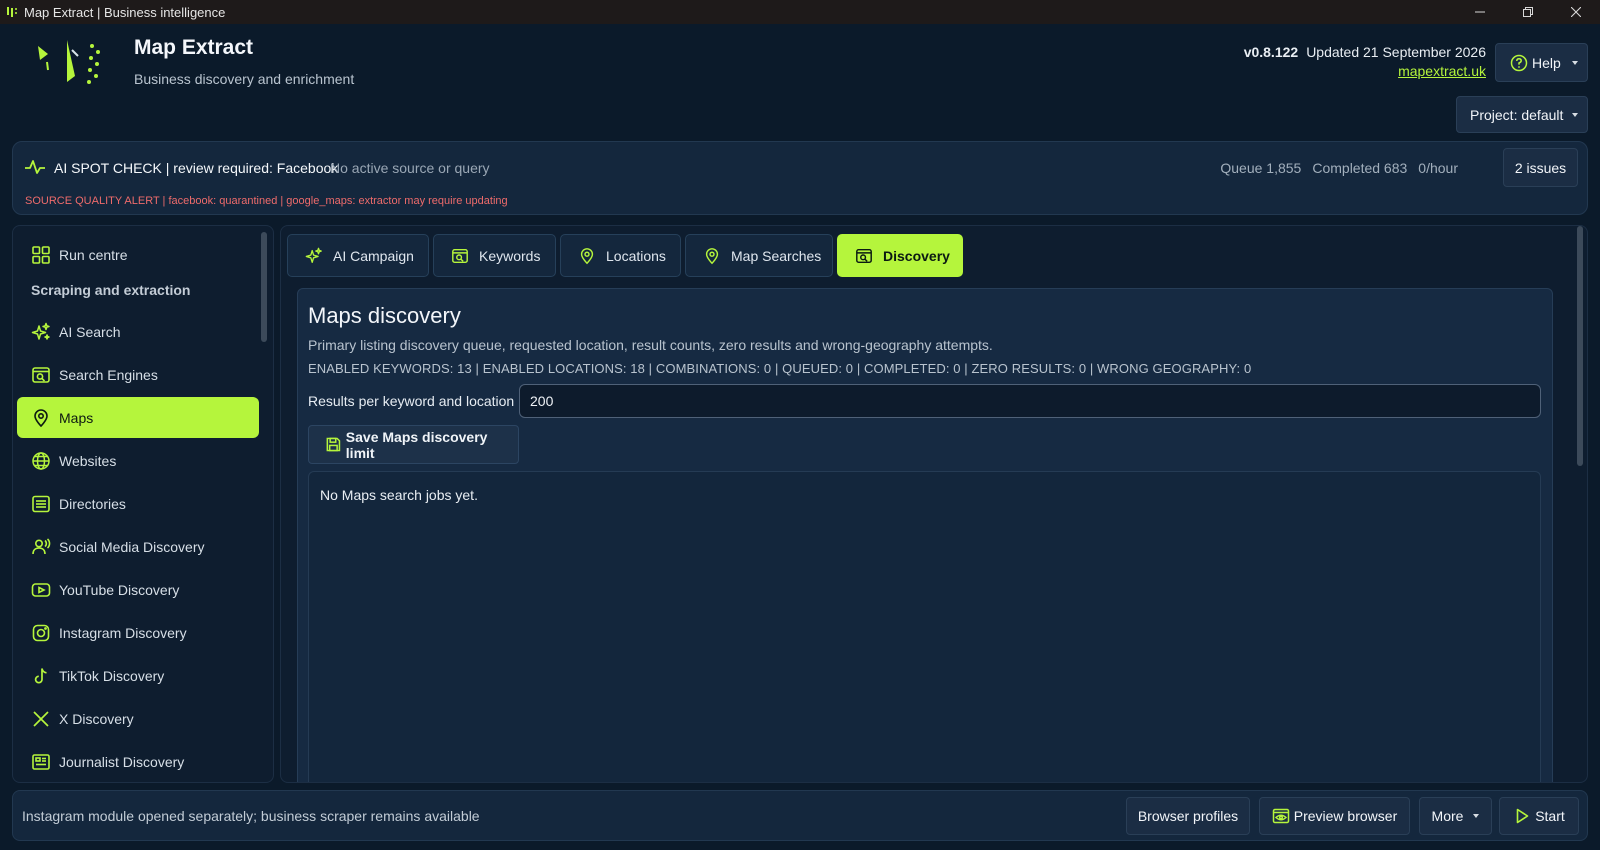  What do you see at coordinates (1271, 52) in the screenshot?
I see `version-number: v0.8.122` at bounding box center [1271, 52].